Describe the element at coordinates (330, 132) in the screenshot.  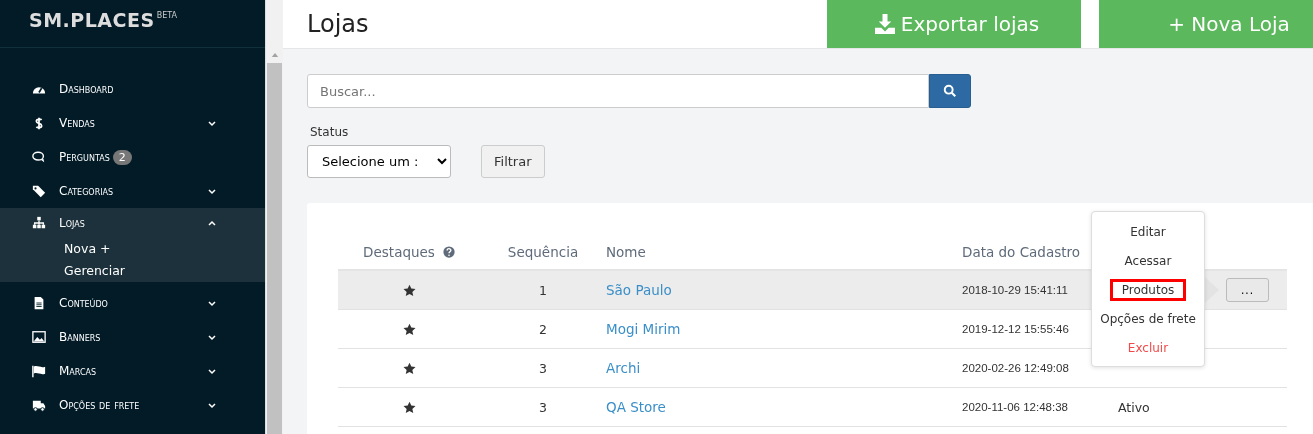
I see `status-label: Status` at that location.